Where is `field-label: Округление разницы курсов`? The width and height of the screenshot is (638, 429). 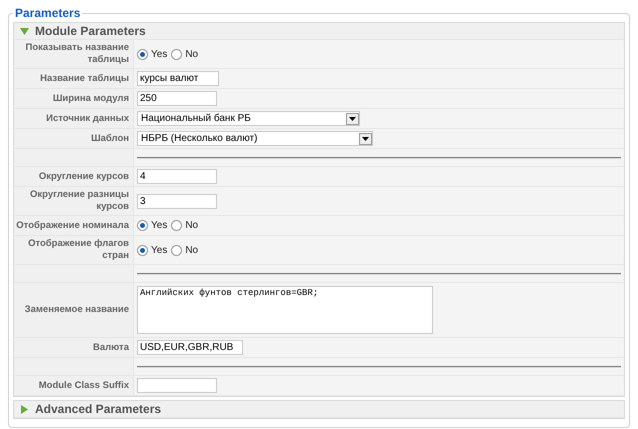 field-label: Округление разницы курсов is located at coordinates (79, 201).